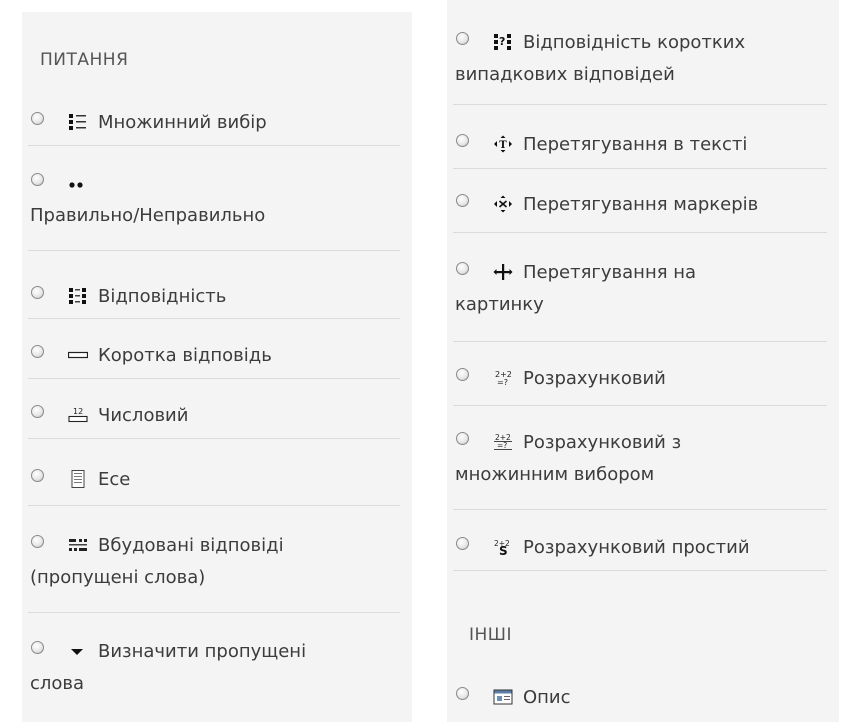  Describe the element at coordinates (462, 693) in the screenshot. I see `radio-description` at that location.